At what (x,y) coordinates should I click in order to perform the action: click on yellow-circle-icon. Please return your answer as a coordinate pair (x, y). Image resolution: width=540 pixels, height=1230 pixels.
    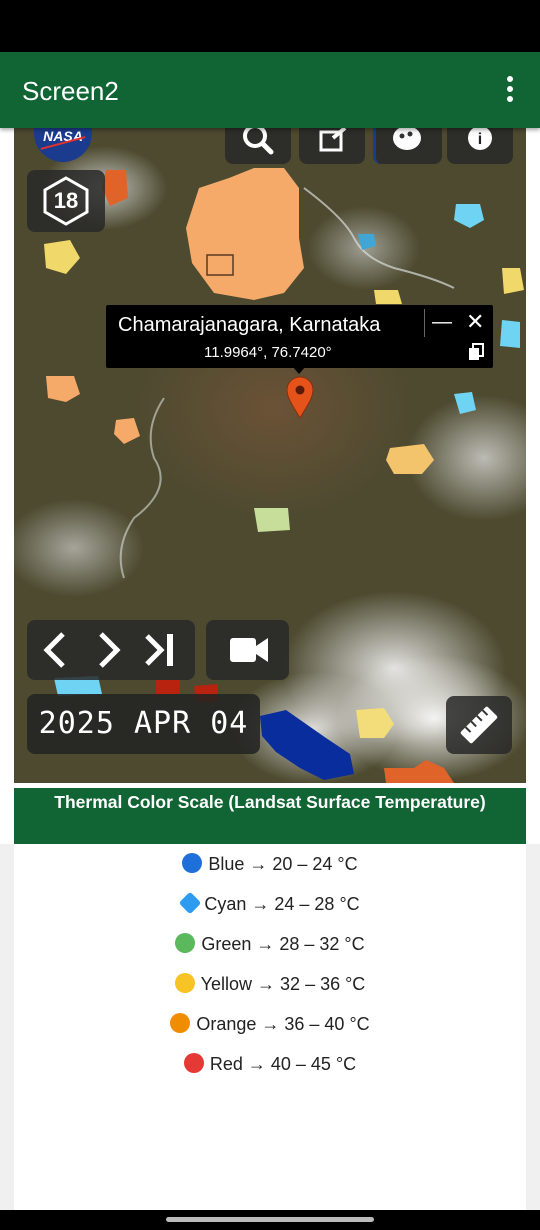
    Looking at the image, I should click on (184, 983).